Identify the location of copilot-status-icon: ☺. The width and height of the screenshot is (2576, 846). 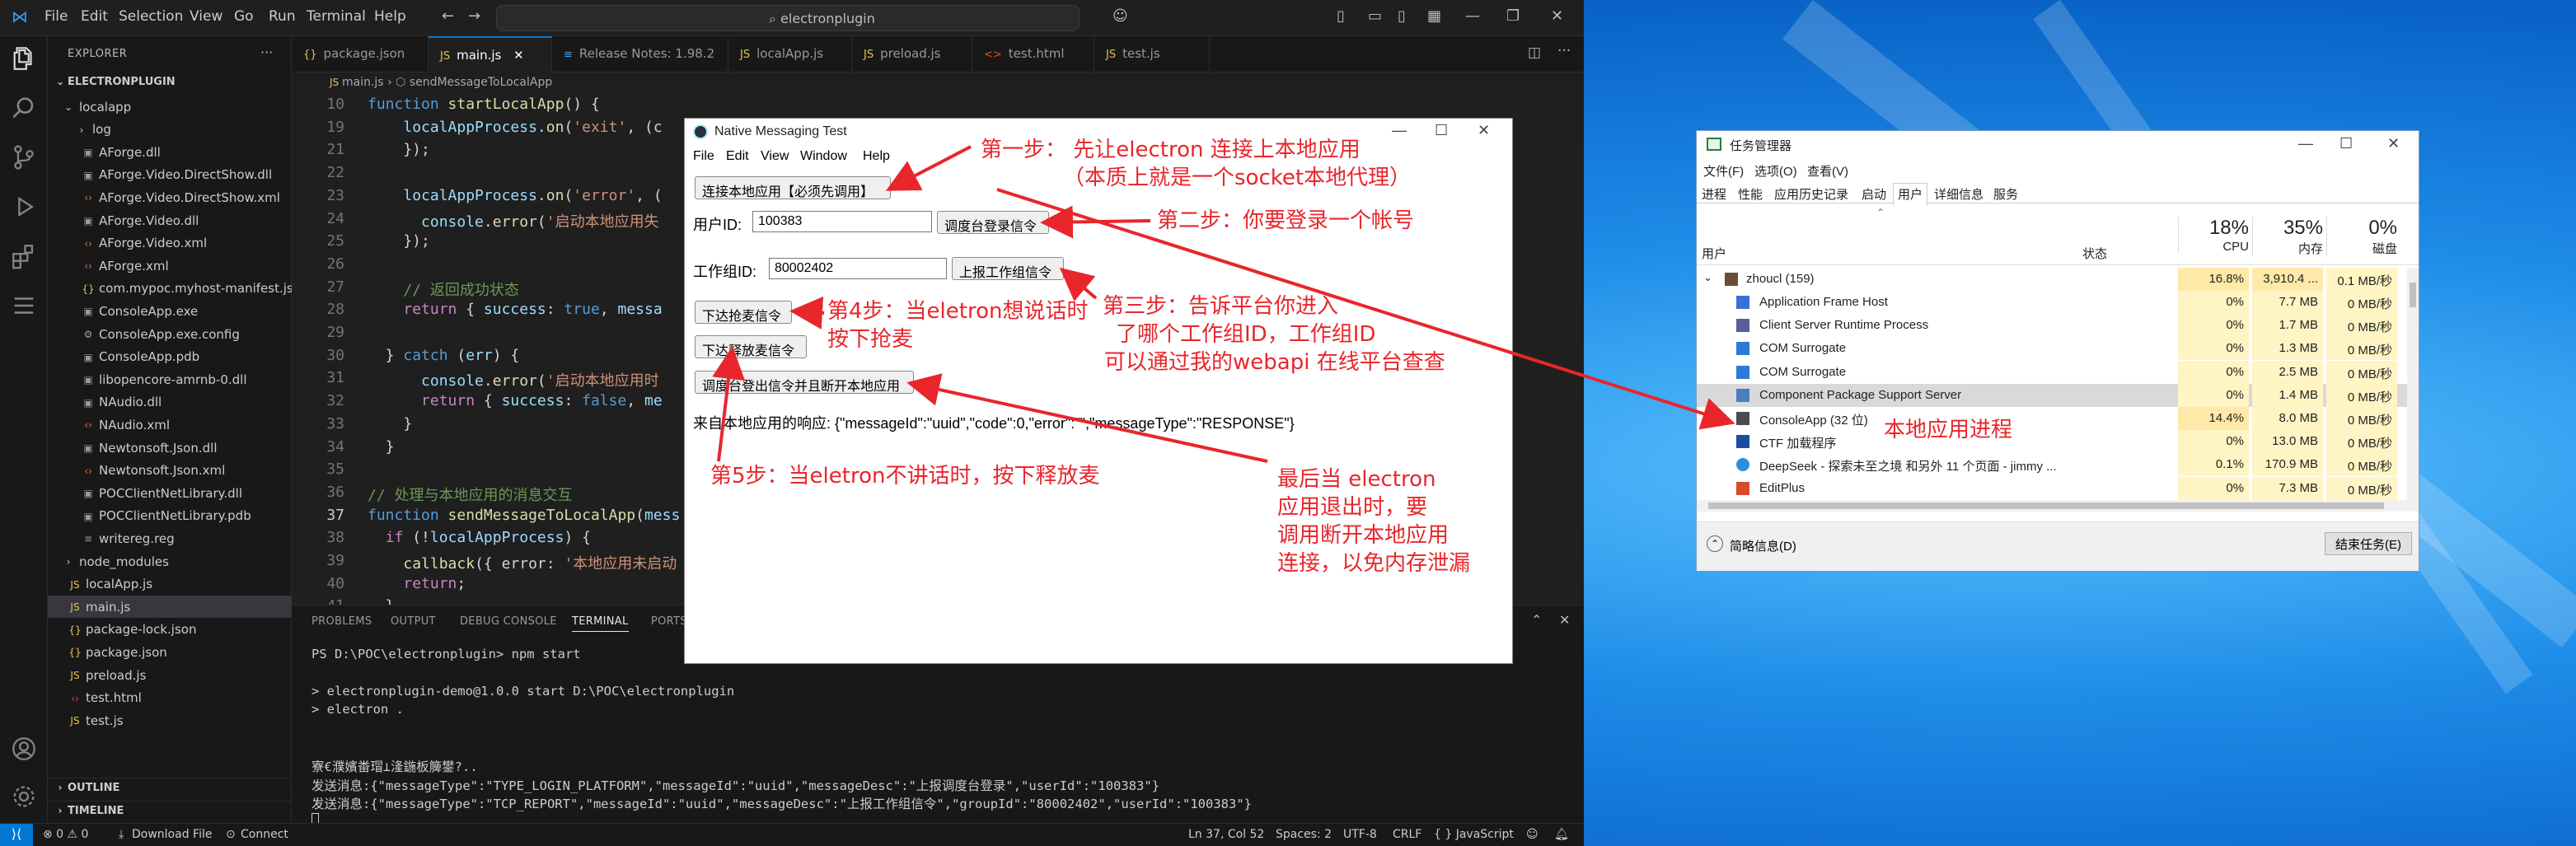
(1532, 834).